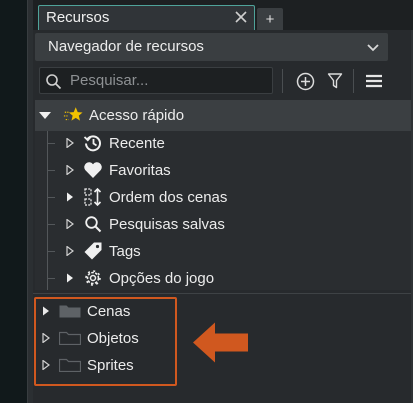  What do you see at coordinates (241, 17) in the screenshot?
I see `close-icon` at bounding box center [241, 17].